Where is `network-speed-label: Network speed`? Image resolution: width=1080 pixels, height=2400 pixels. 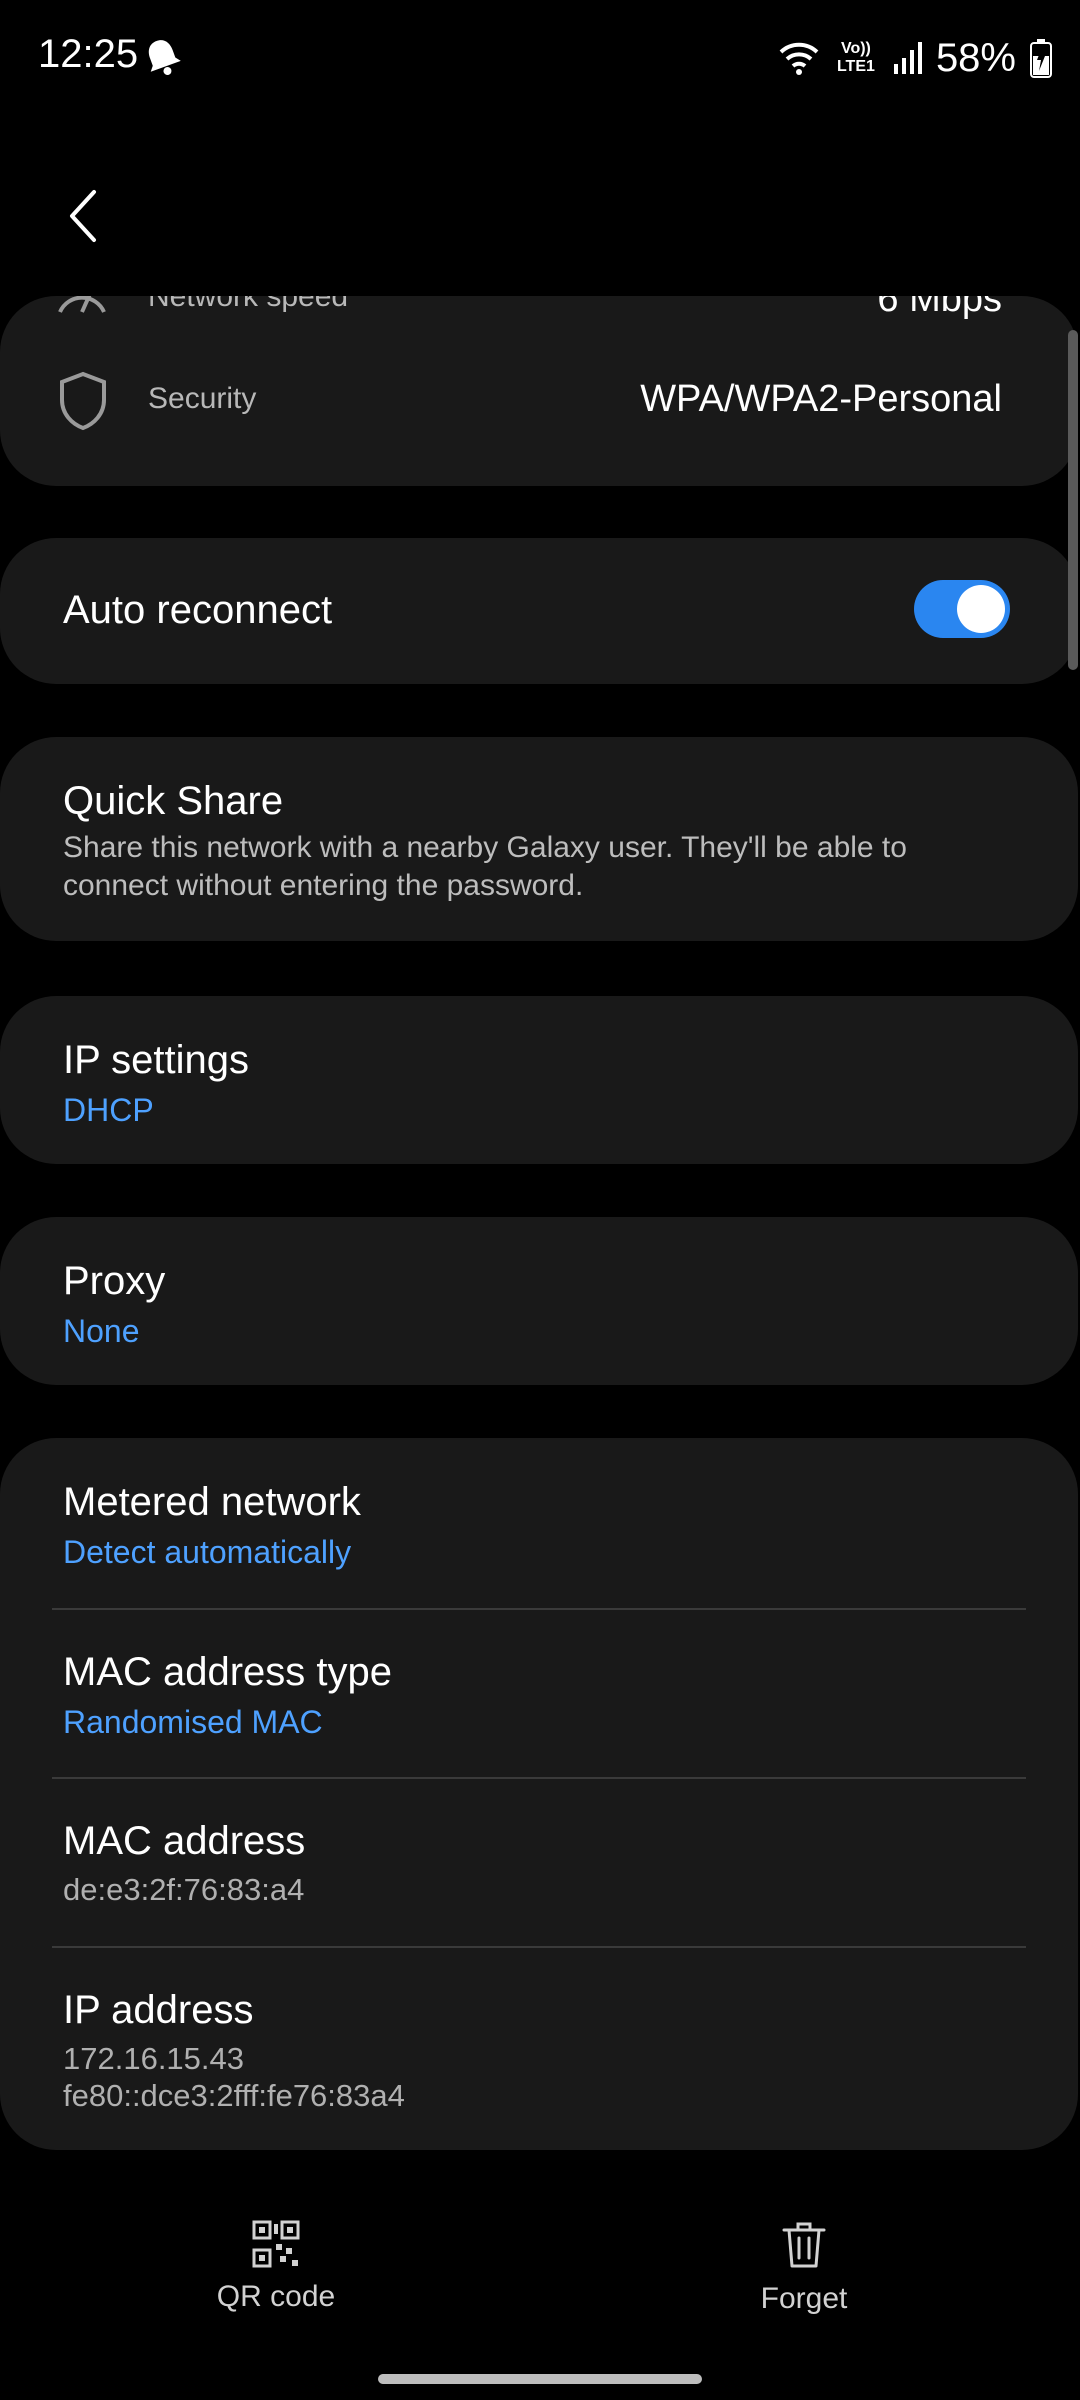
network-speed-label: Network speed is located at coordinates (248, 304).